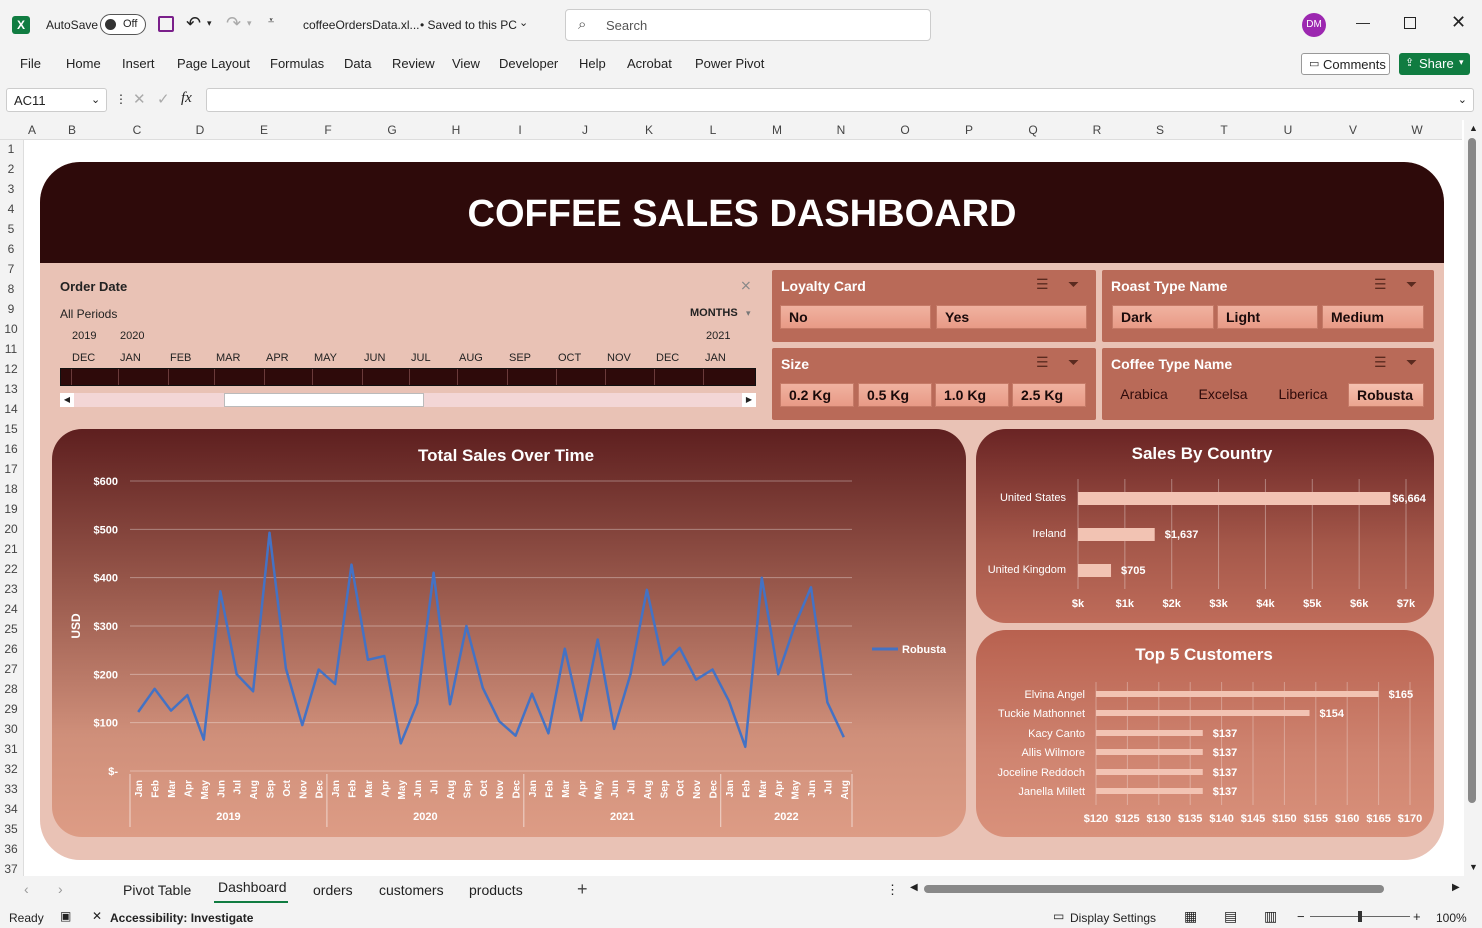  Describe the element at coordinates (1033, 130) in the screenshot. I see `column-header: Q` at that location.